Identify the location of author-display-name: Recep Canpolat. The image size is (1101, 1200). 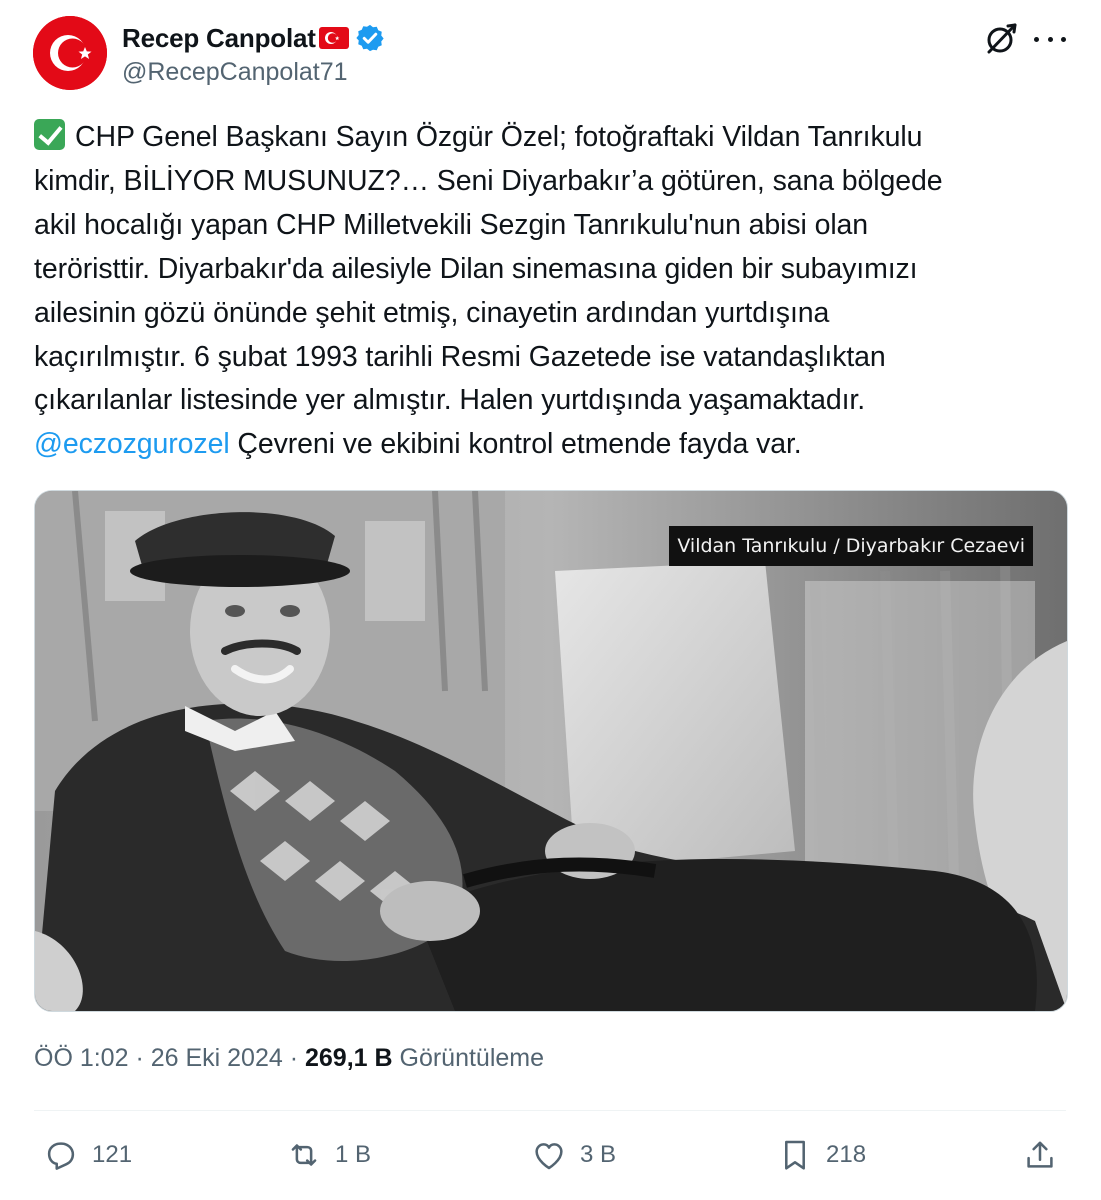
(219, 38).